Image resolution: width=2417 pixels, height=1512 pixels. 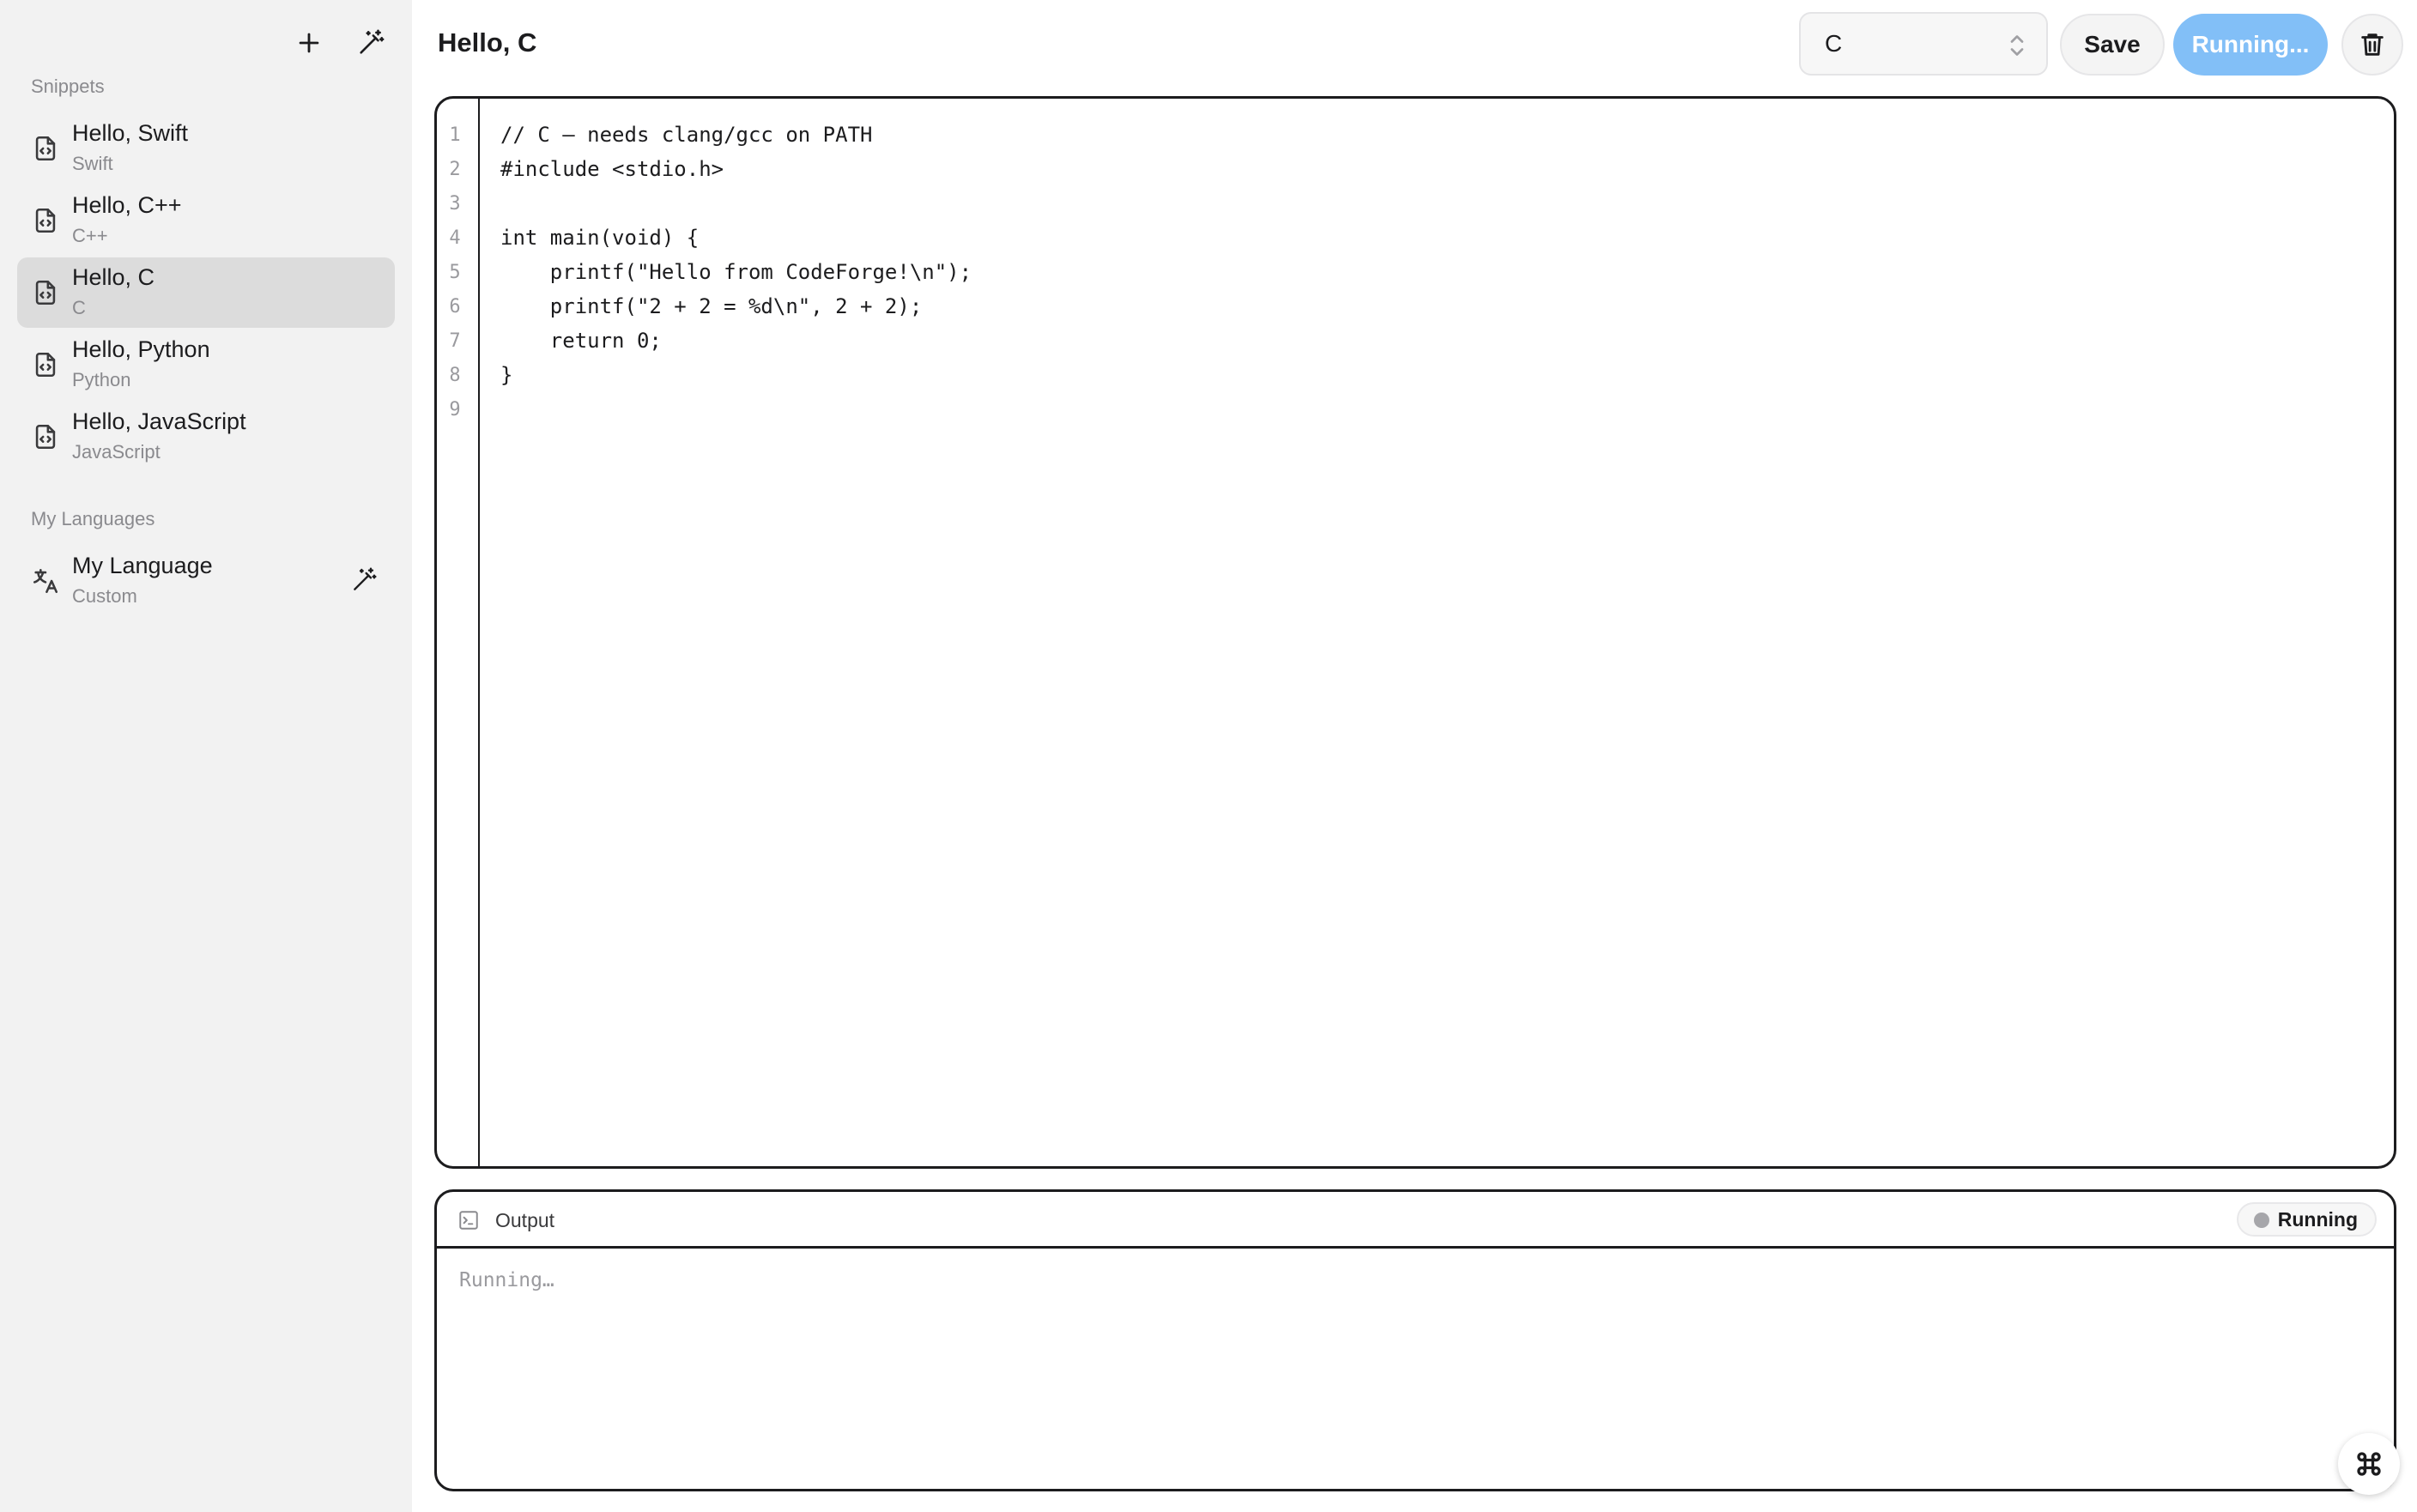 What do you see at coordinates (141, 349) in the screenshot?
I see `snippet-title: Hello, Python` at bounding box center [141, 349].